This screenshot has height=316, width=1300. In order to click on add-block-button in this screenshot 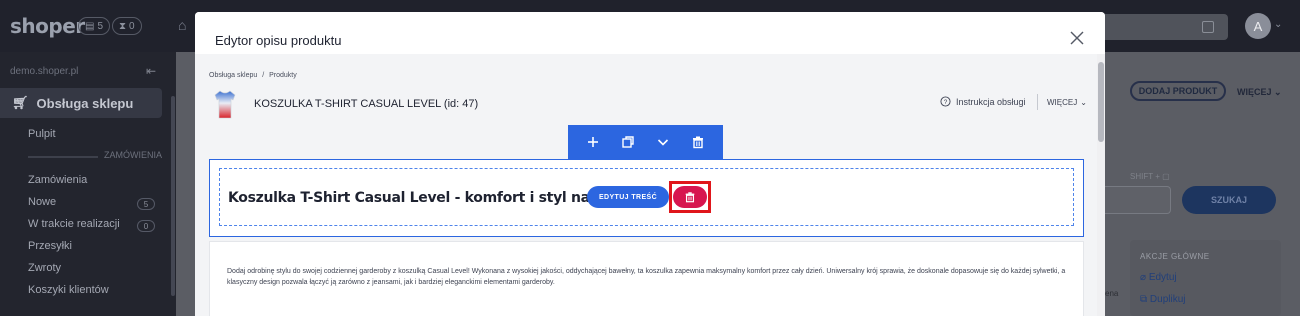, I will do `click(593, 142)`.